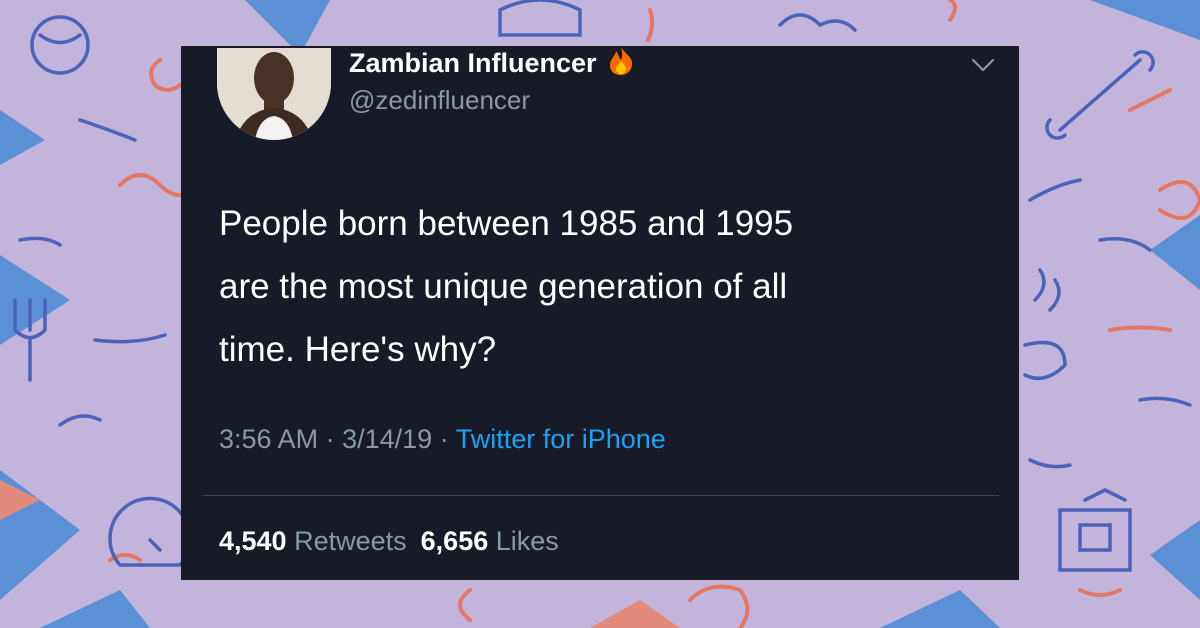  What do you see at coordinates (454, 541) in the screenshot?
I see `likes-count: 6,656` at bounding box center [454, 541].